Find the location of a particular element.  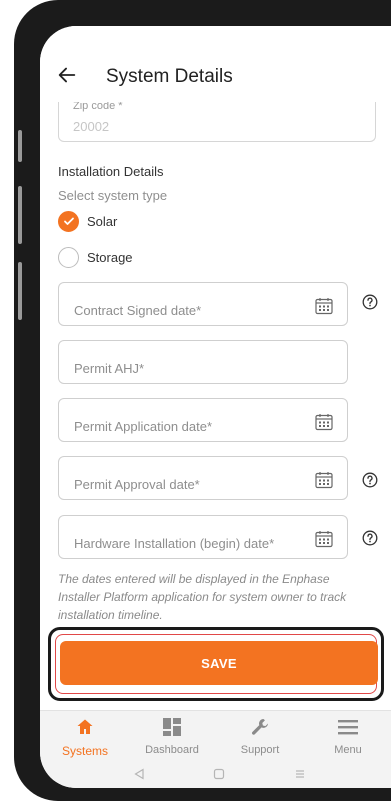

permit-ahj-field: Permit AHJ* is located at coordinates (203, 362).